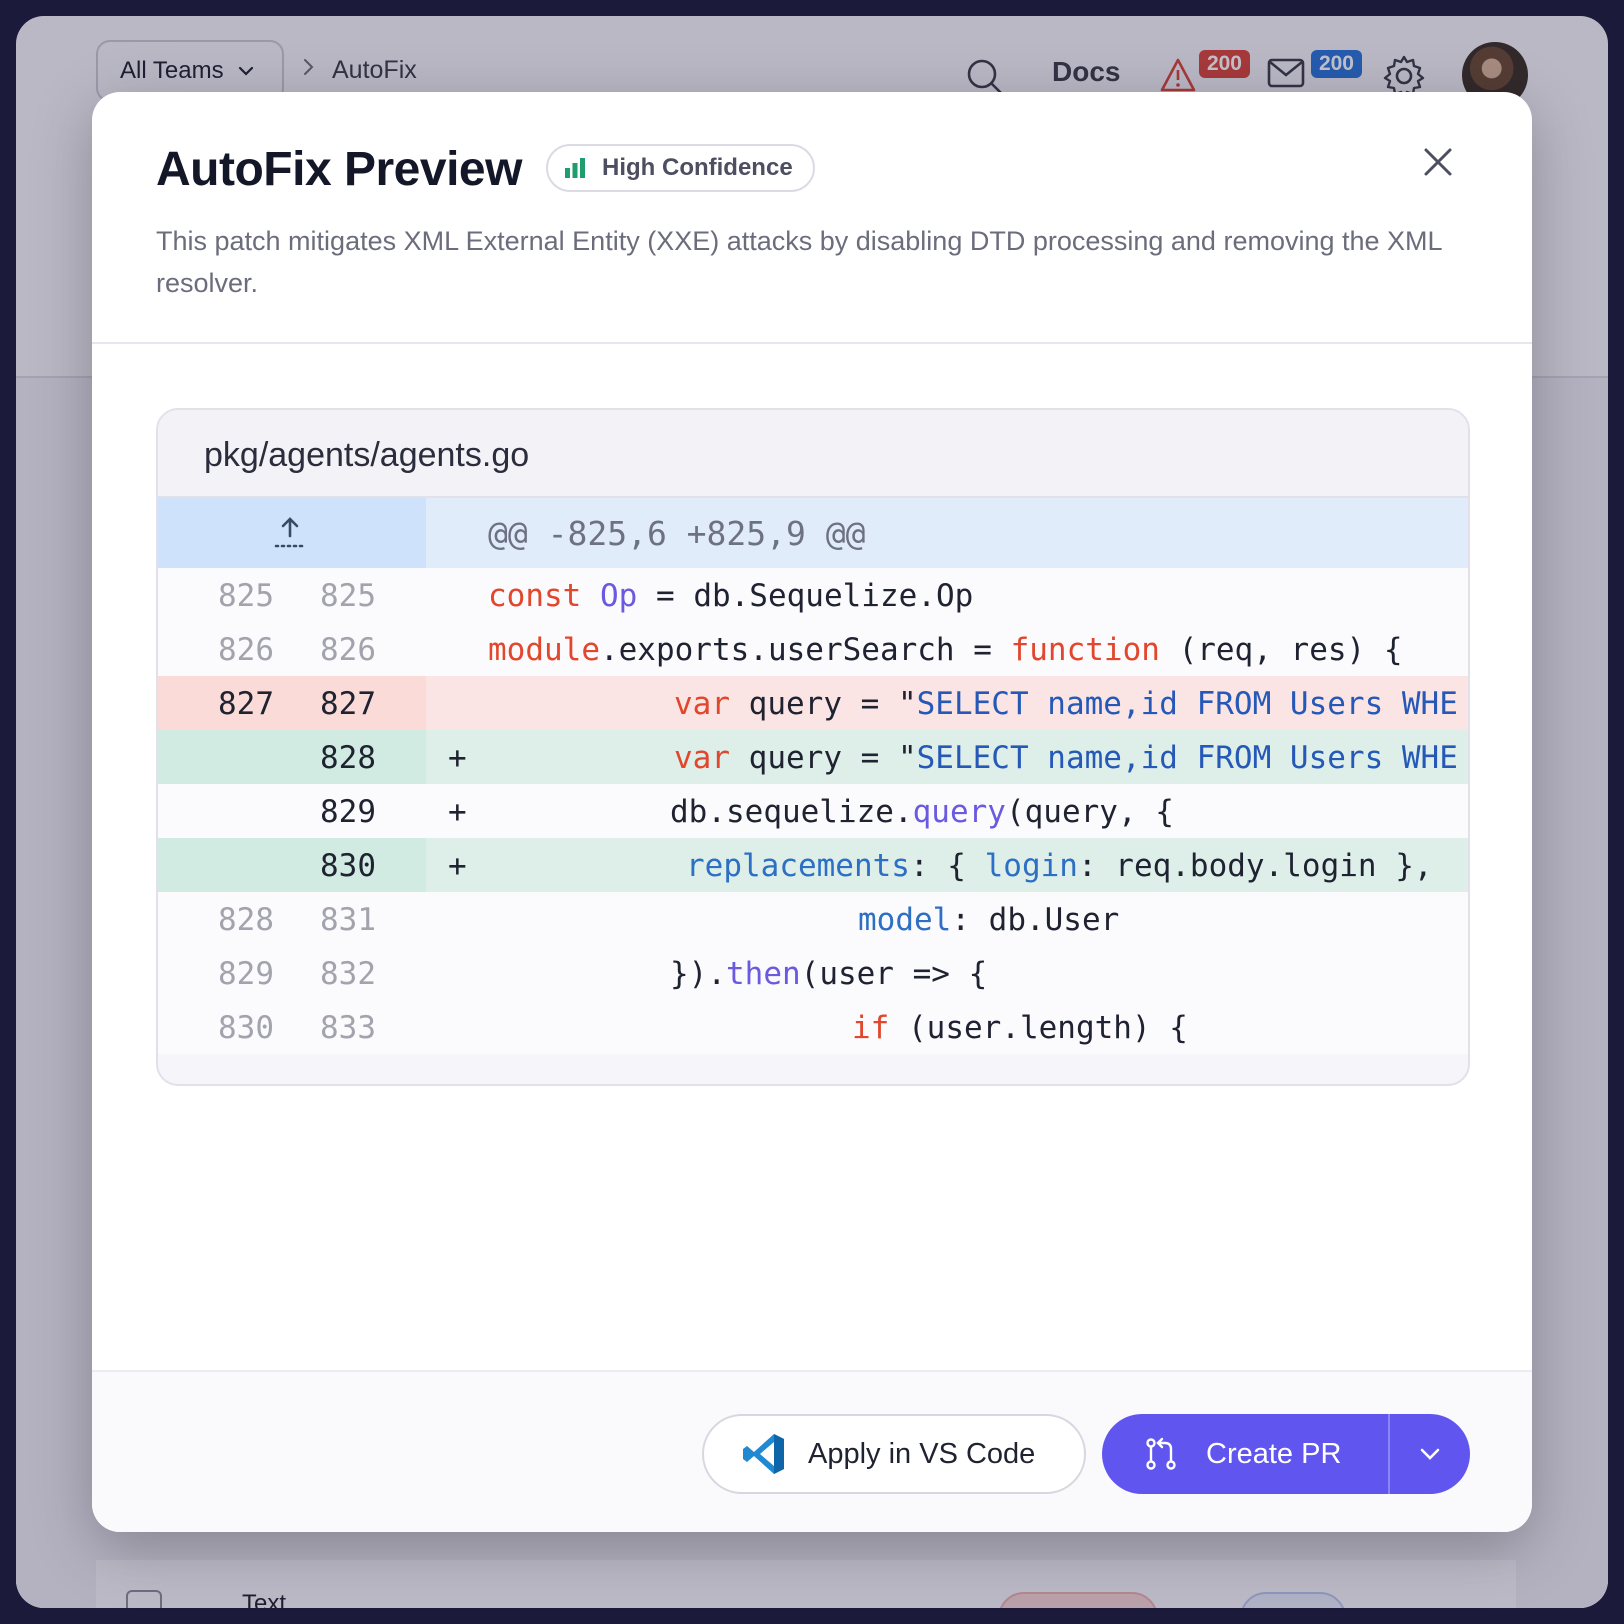 The image size is (1624, 1624). I want to click on code-line: db.sequelize.query(query, {, so click(922, 812).